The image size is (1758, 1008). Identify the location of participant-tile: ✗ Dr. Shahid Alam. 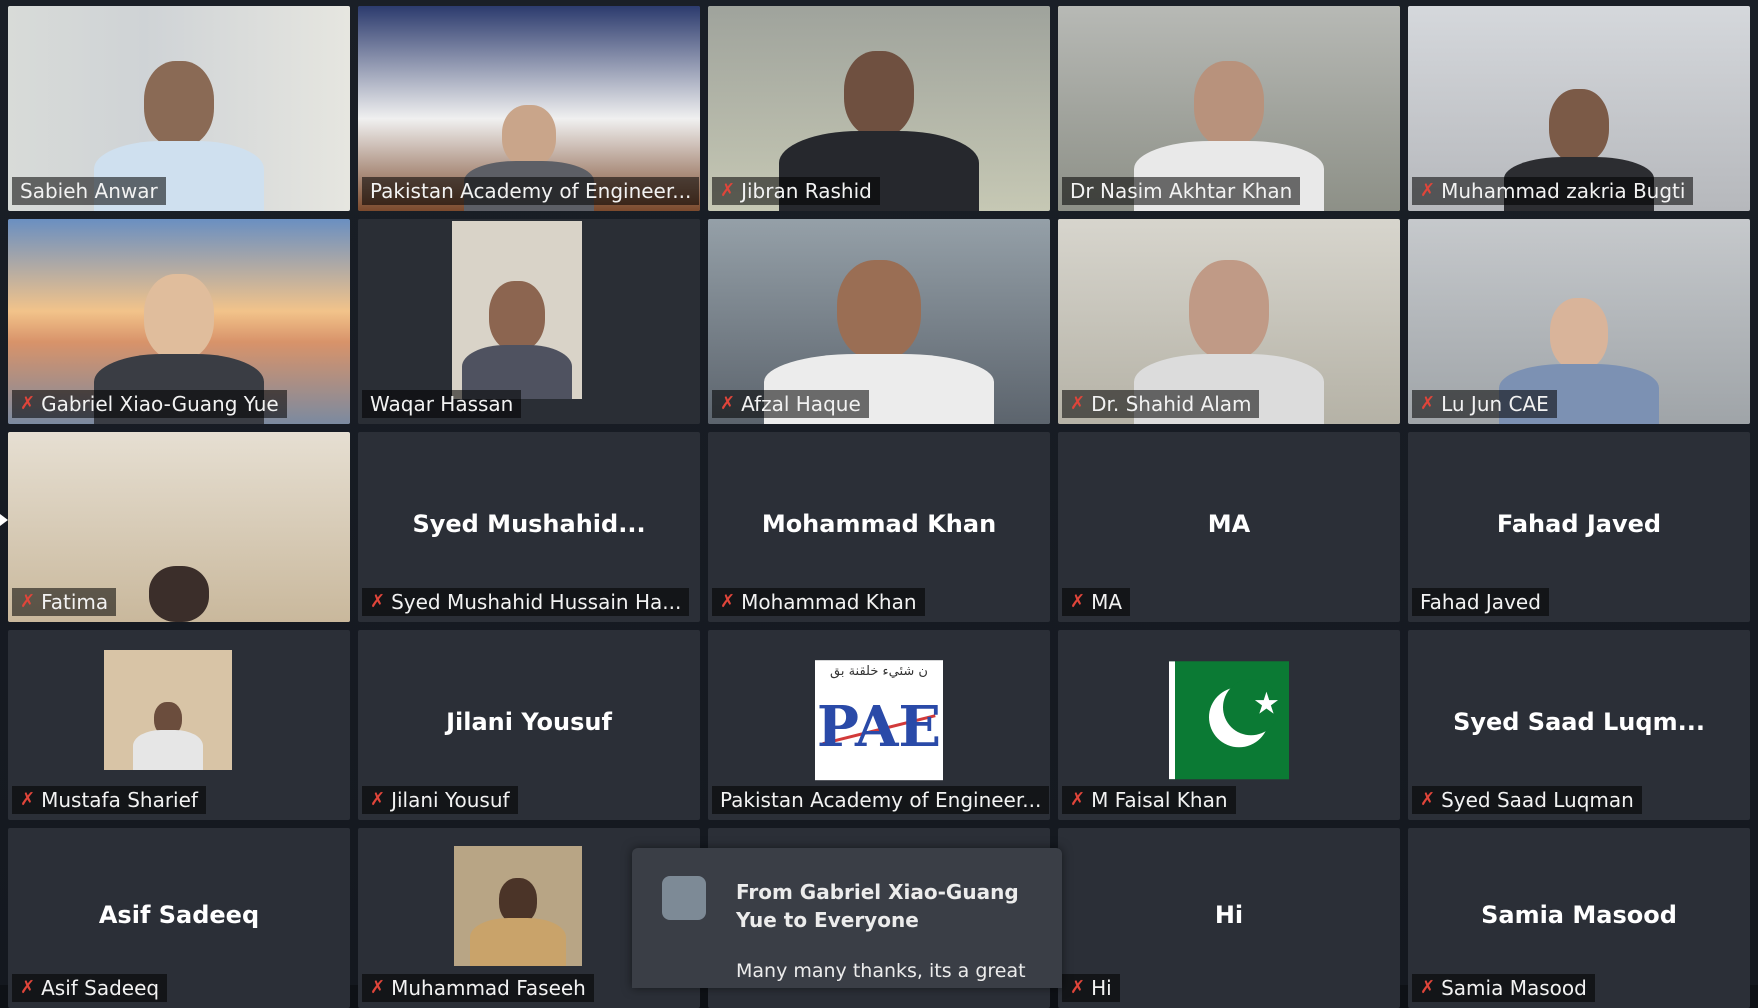
(1229, 321).